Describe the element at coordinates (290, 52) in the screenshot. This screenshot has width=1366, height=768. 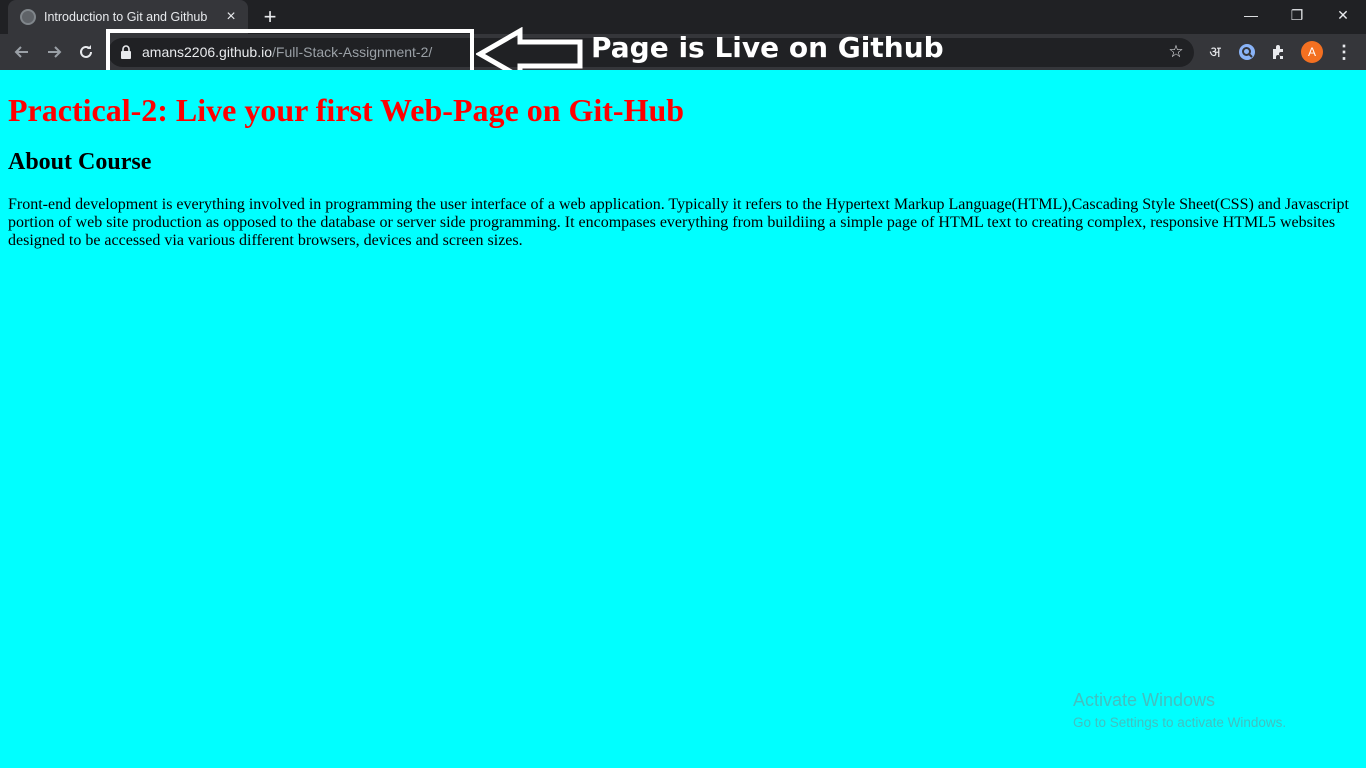
I see `annotation-highlight-box` at that location.